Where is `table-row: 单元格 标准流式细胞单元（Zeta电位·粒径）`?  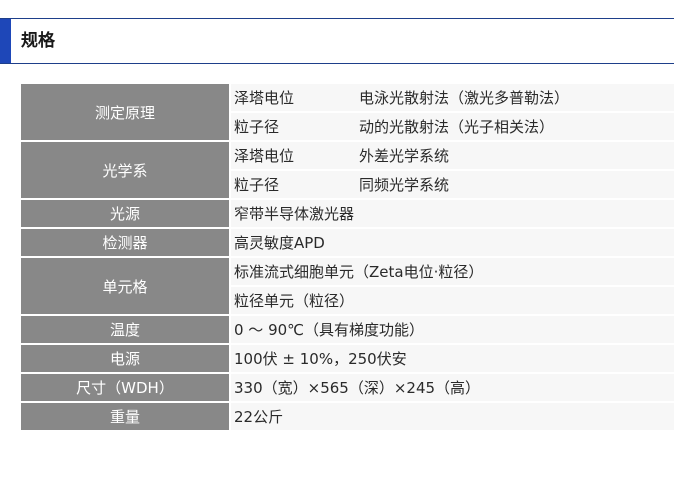 table-row: 单元格 标准流式细胞单元（Zeta电位·粒径） is located at coordinates (347, 287).